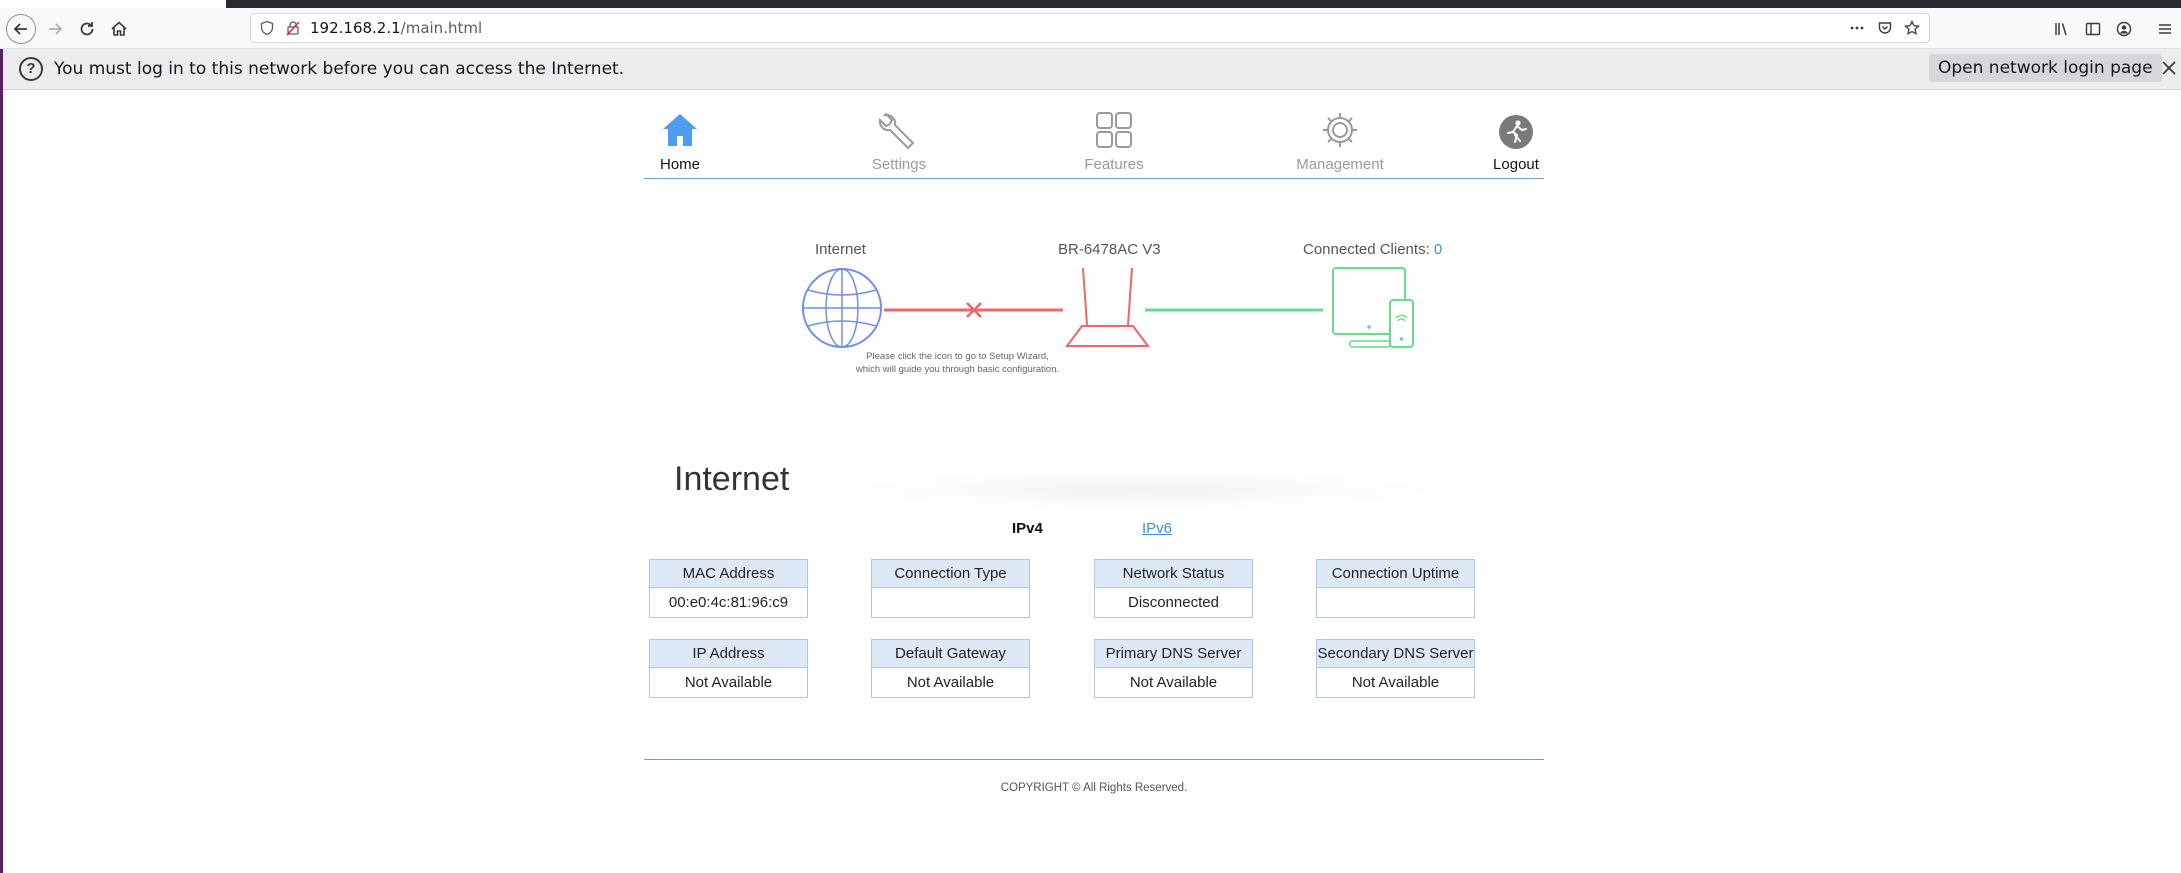  Describe the element at coordinates (1857, 28) in the screenshot. I see `page-actions-icon` at that location.